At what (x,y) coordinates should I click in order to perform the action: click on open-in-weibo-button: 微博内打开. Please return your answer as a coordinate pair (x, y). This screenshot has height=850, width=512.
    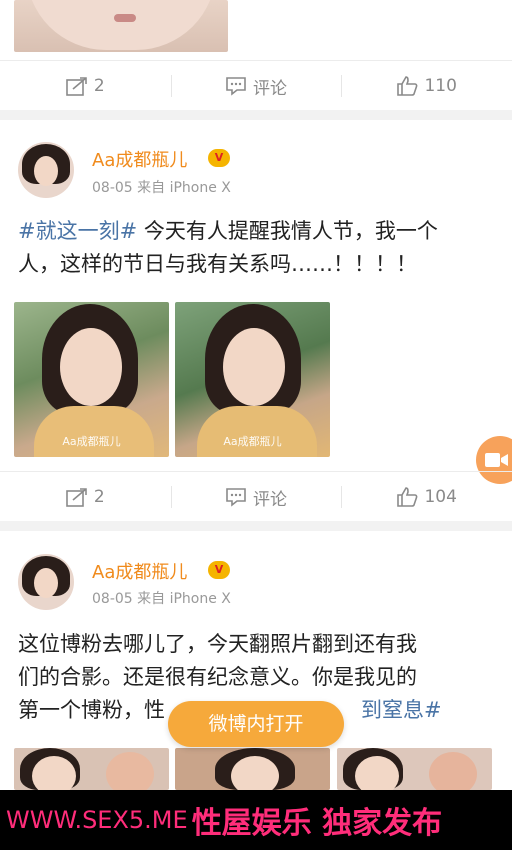
    Looking at the image, I should click on (256, 724).